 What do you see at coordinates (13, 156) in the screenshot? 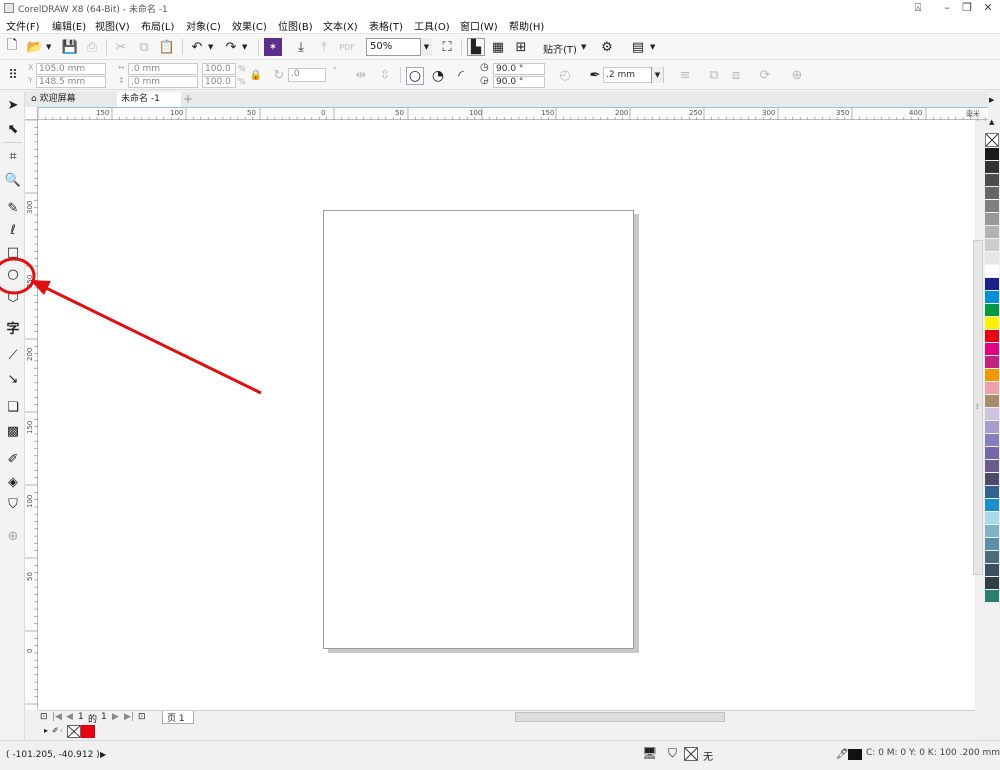
I see `crop-tool-icon: ⌗` at bounding box center [13, 156].